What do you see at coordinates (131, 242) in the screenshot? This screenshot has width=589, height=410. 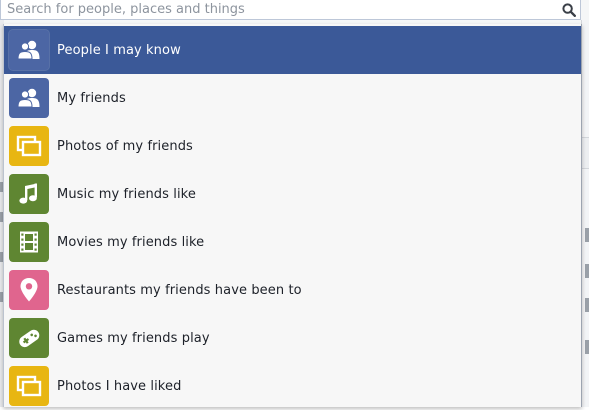 I see `suggestion-label: Movies my friends like` at bounding box center [131, 242].